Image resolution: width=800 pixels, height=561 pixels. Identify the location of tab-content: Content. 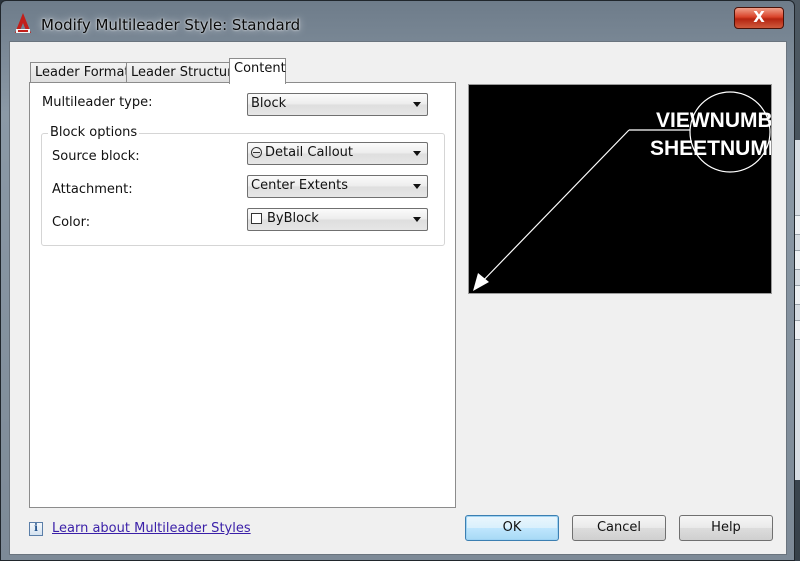
(257, 71).